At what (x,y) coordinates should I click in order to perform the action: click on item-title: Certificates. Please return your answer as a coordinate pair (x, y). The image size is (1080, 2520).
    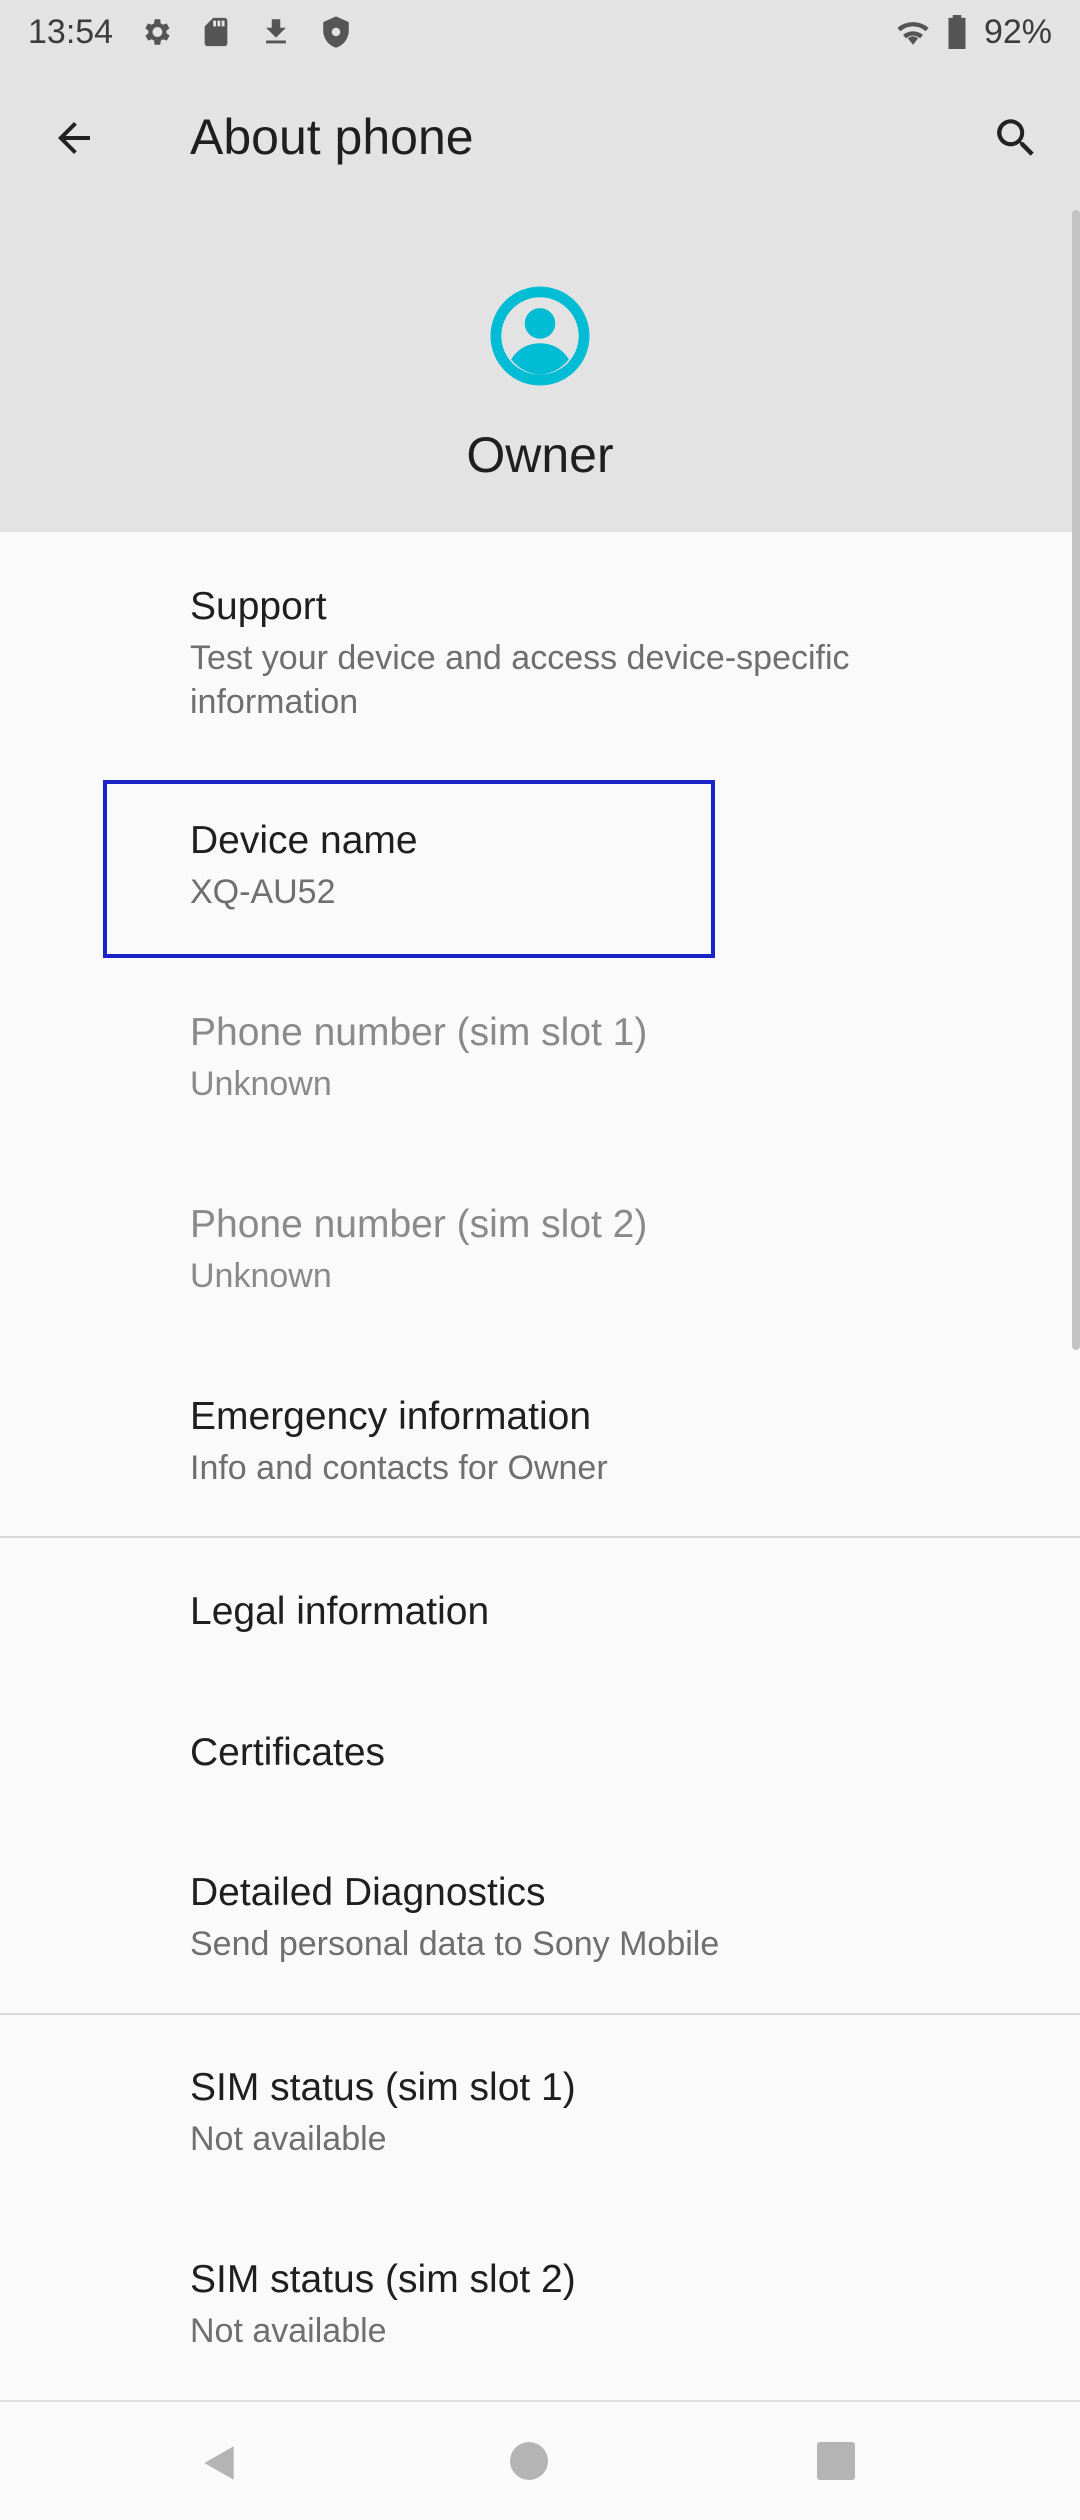
    Looking at the image, I should click on (288, 1752).